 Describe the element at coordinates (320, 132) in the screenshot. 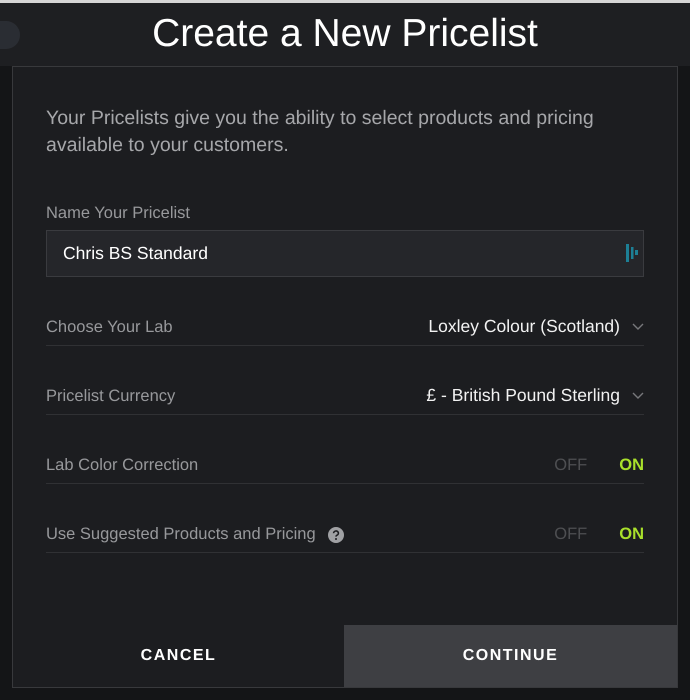

I see `dialog-description: Your Pricelists give you the ability to select products and pricing available to your customers.` at that location.